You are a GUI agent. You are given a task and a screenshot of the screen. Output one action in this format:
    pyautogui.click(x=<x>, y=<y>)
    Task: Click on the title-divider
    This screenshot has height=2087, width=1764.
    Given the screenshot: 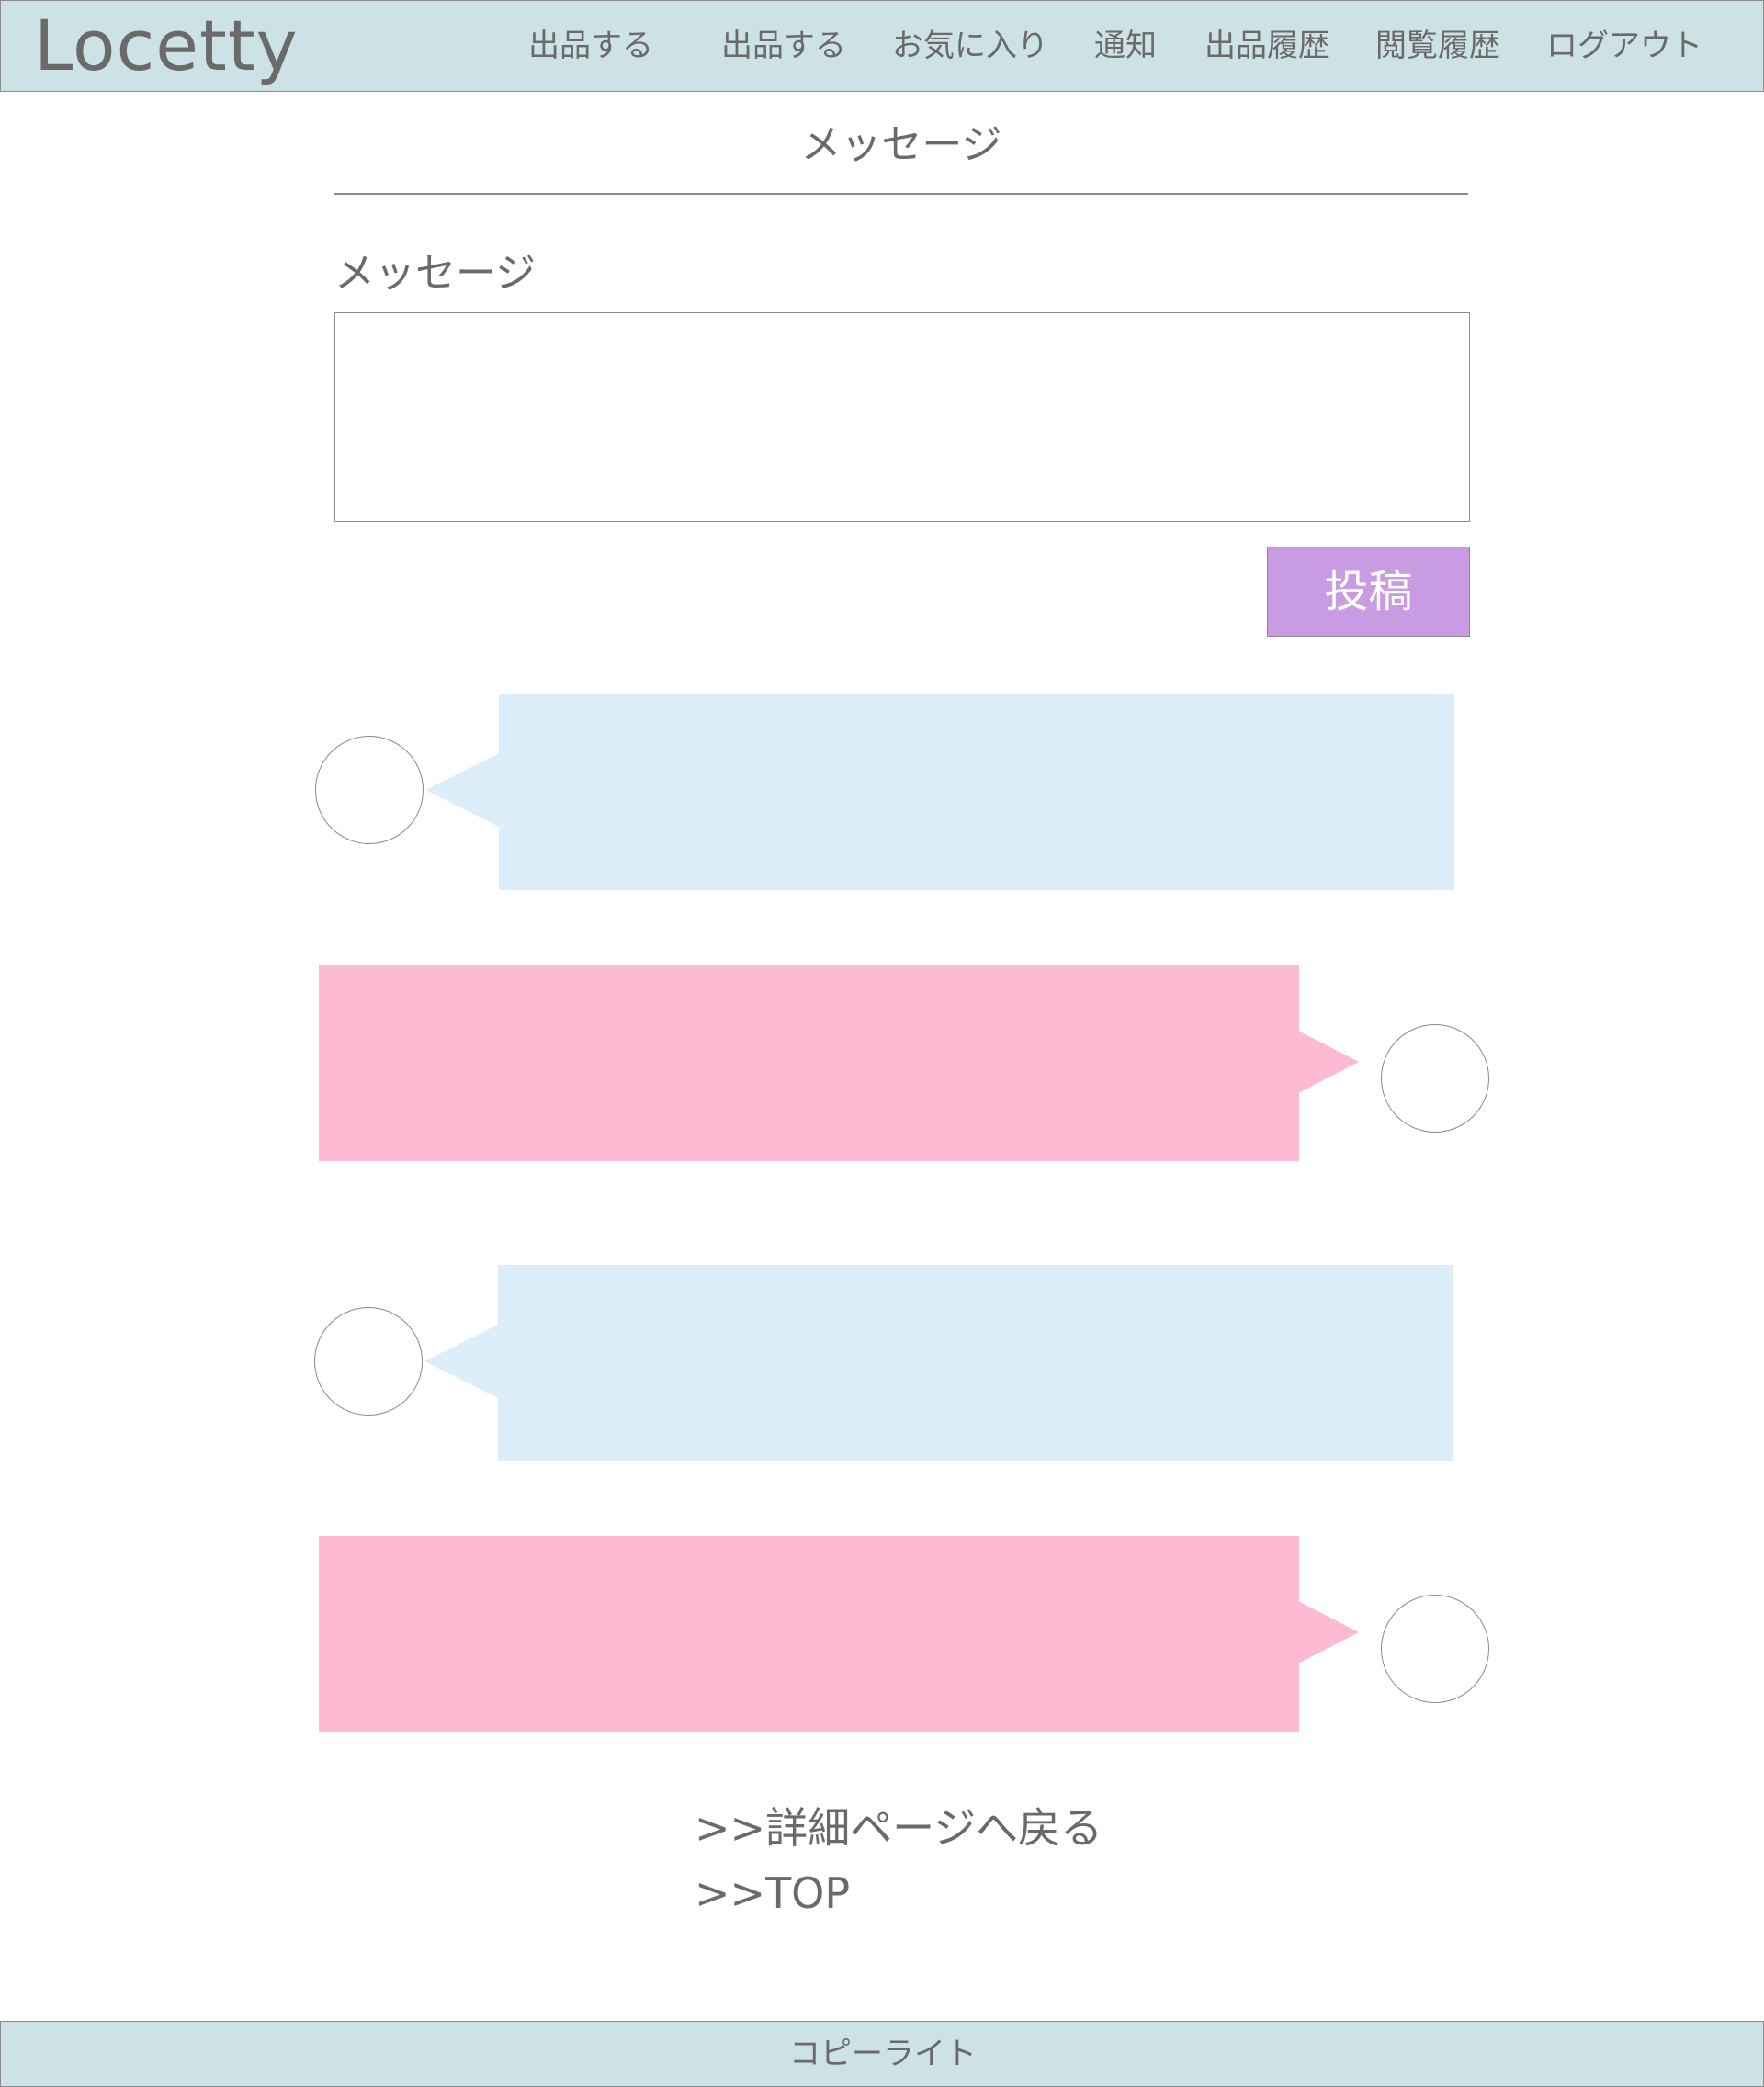 What is the action you would take?
    pyautogui.click(x=901, y=194)
    